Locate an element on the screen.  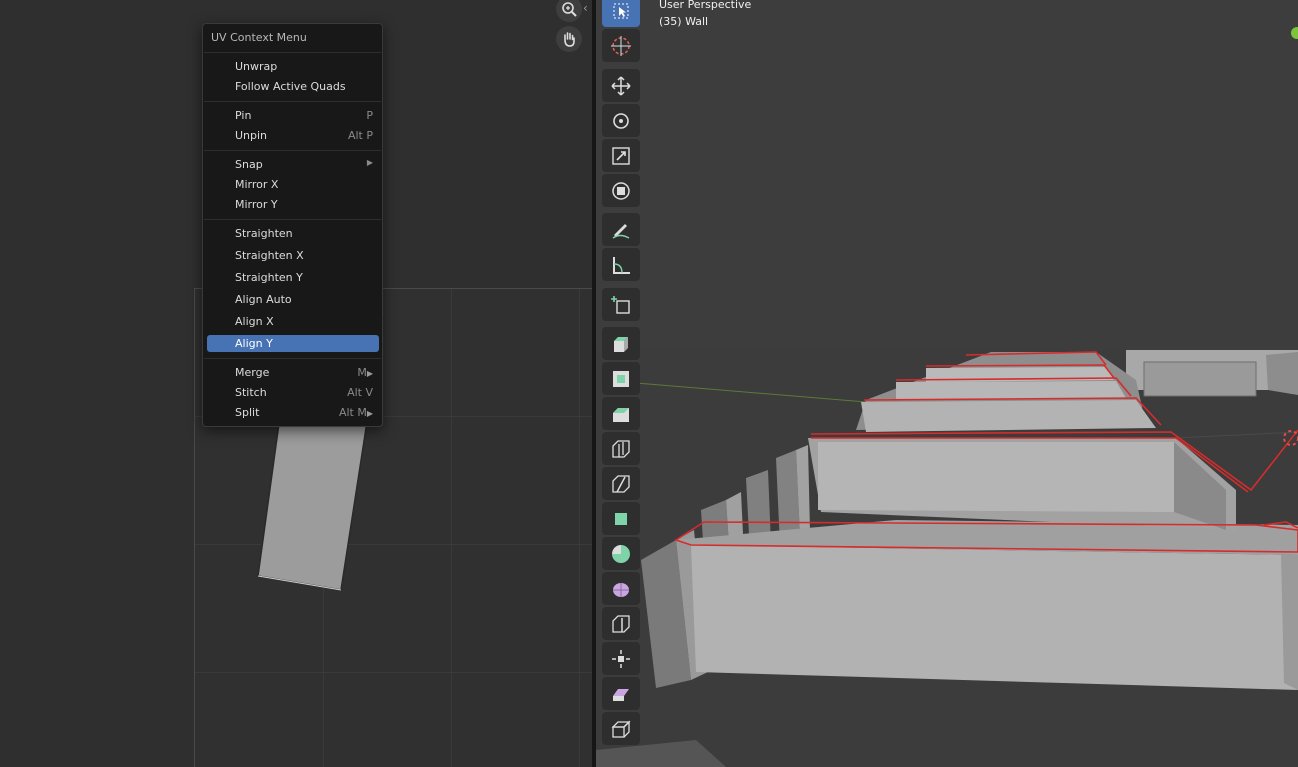
menu-item-snap: Snap ▶ is located at coordinates (293, 164).